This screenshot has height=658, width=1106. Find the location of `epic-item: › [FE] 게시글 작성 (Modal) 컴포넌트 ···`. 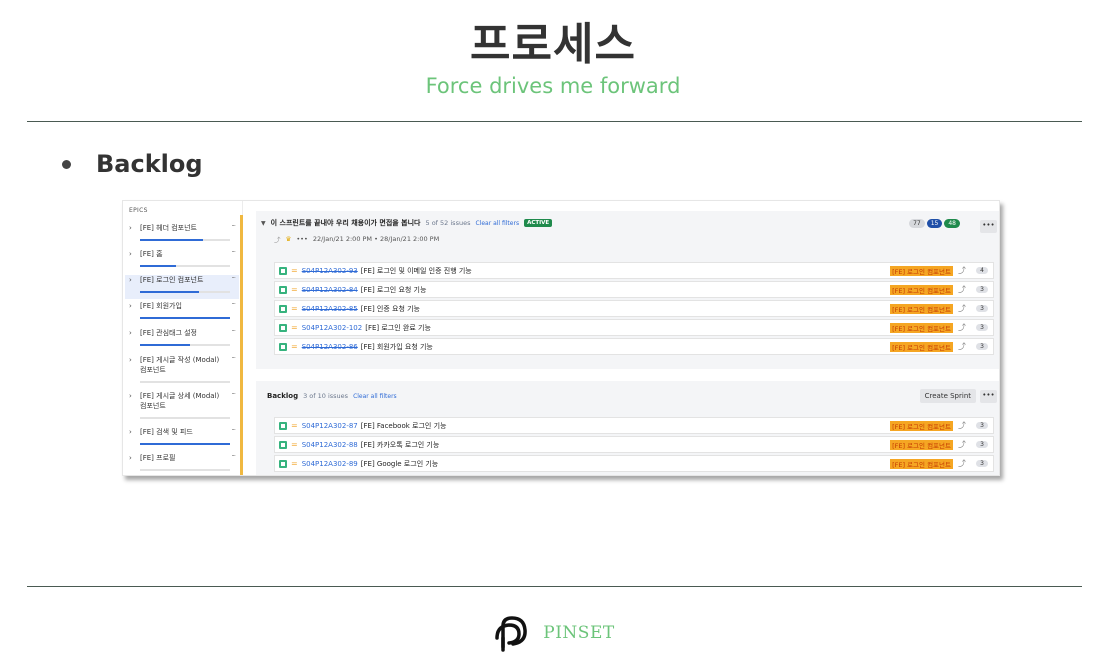

epic-item: › [FE] 게시글 작성 (Modal) 컴포넌트 ··· is located at coordinates (182, 371).